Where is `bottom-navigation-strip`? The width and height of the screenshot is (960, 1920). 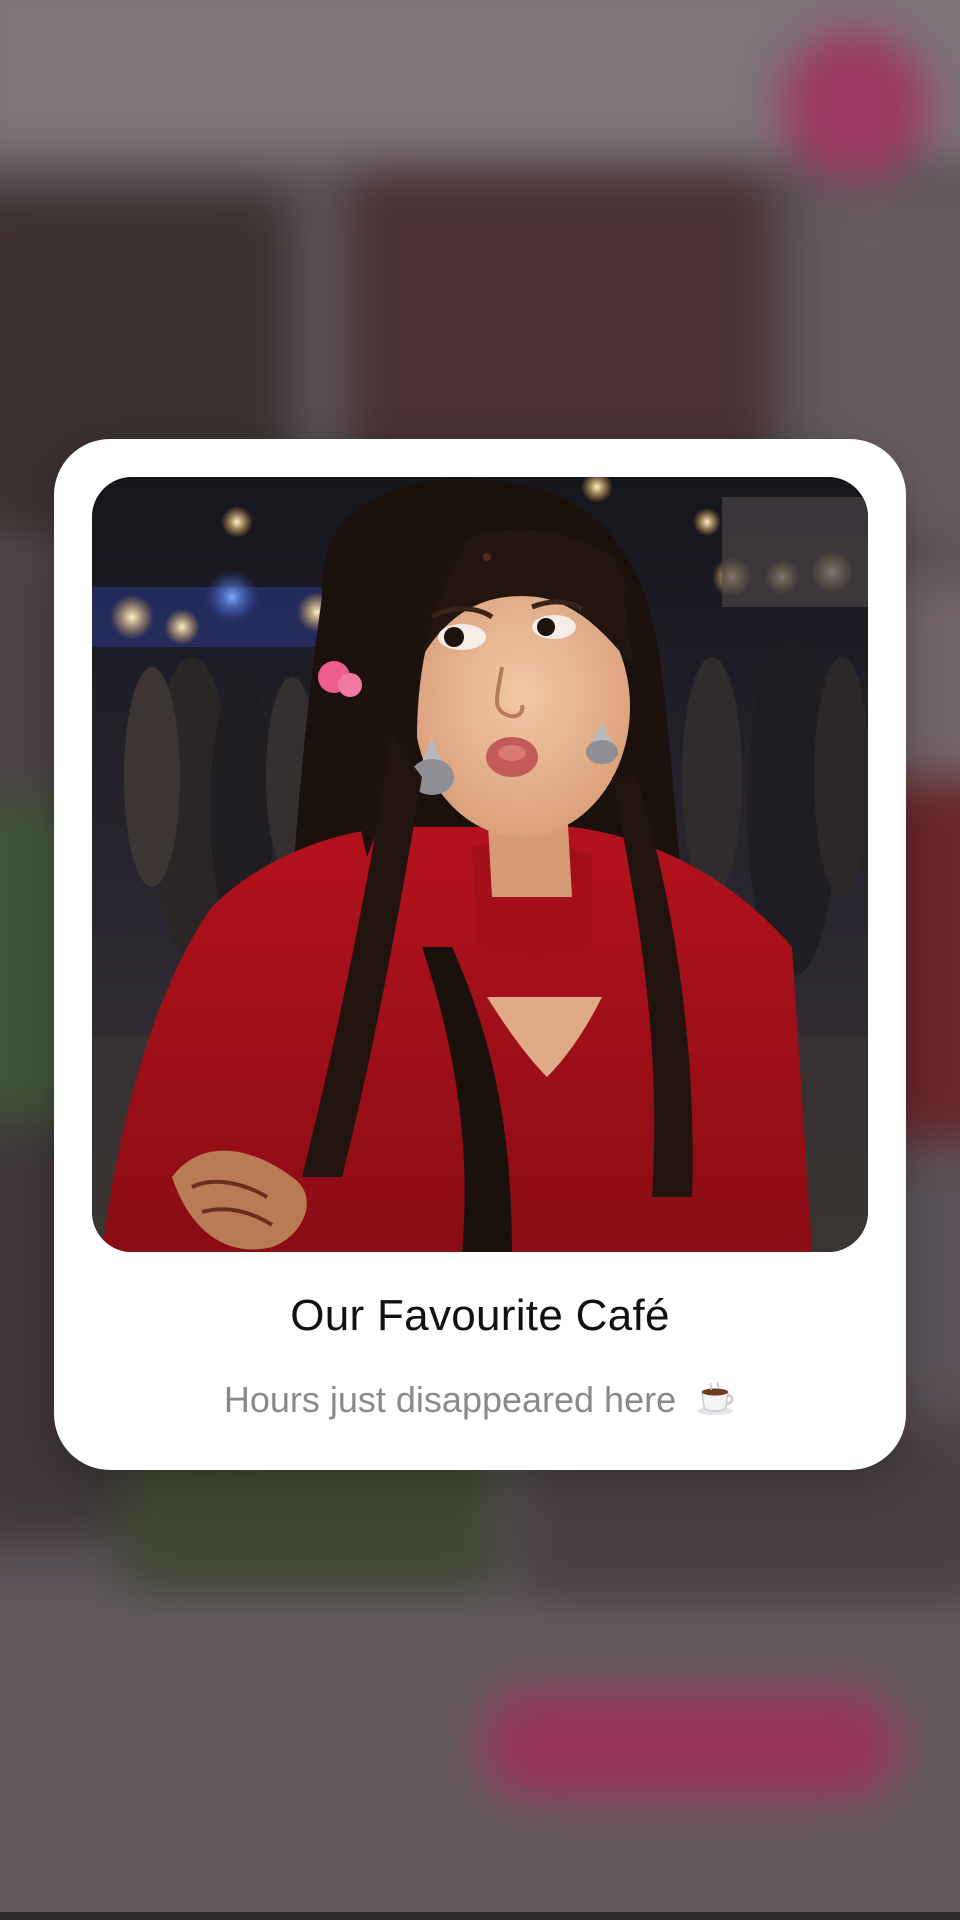
bottom-navigation-strip is located at coordinates (480, 1916).